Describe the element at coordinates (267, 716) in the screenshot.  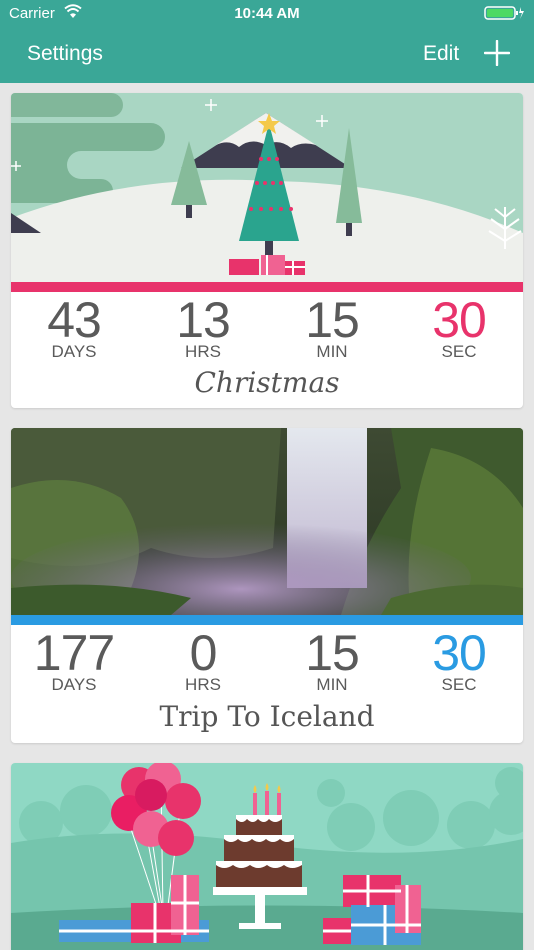
I see `event-title: Trip To Iceland` at that location.